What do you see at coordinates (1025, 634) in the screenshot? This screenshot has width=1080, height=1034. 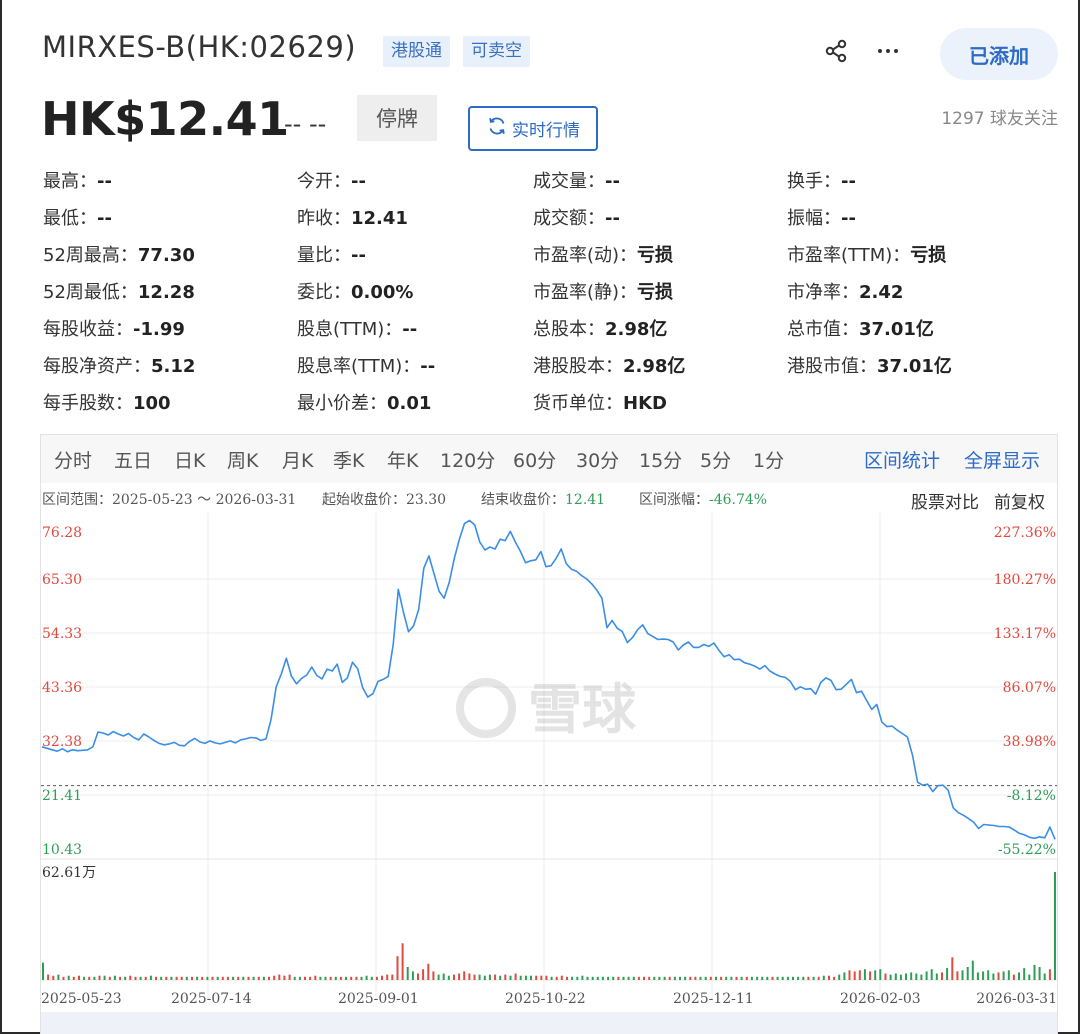 I see `y-pct-tick-label: 133.17%` at bounding box center [1025, 634].